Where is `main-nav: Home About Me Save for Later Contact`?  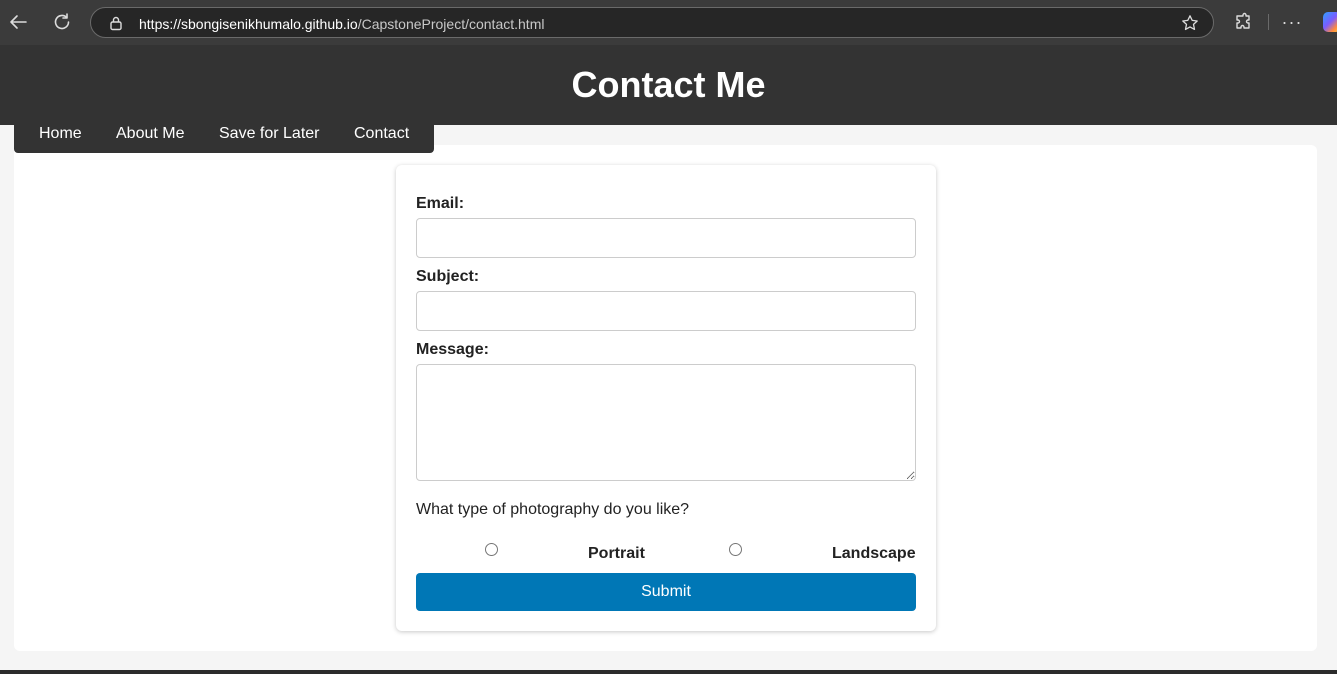
main-nav: Home About Me Save for Later Contact is located at coordinates (224, 139).